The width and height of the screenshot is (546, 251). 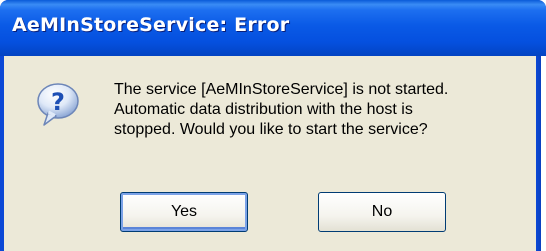 I want to click on question-icon: ?, so click(x=58, y=104).